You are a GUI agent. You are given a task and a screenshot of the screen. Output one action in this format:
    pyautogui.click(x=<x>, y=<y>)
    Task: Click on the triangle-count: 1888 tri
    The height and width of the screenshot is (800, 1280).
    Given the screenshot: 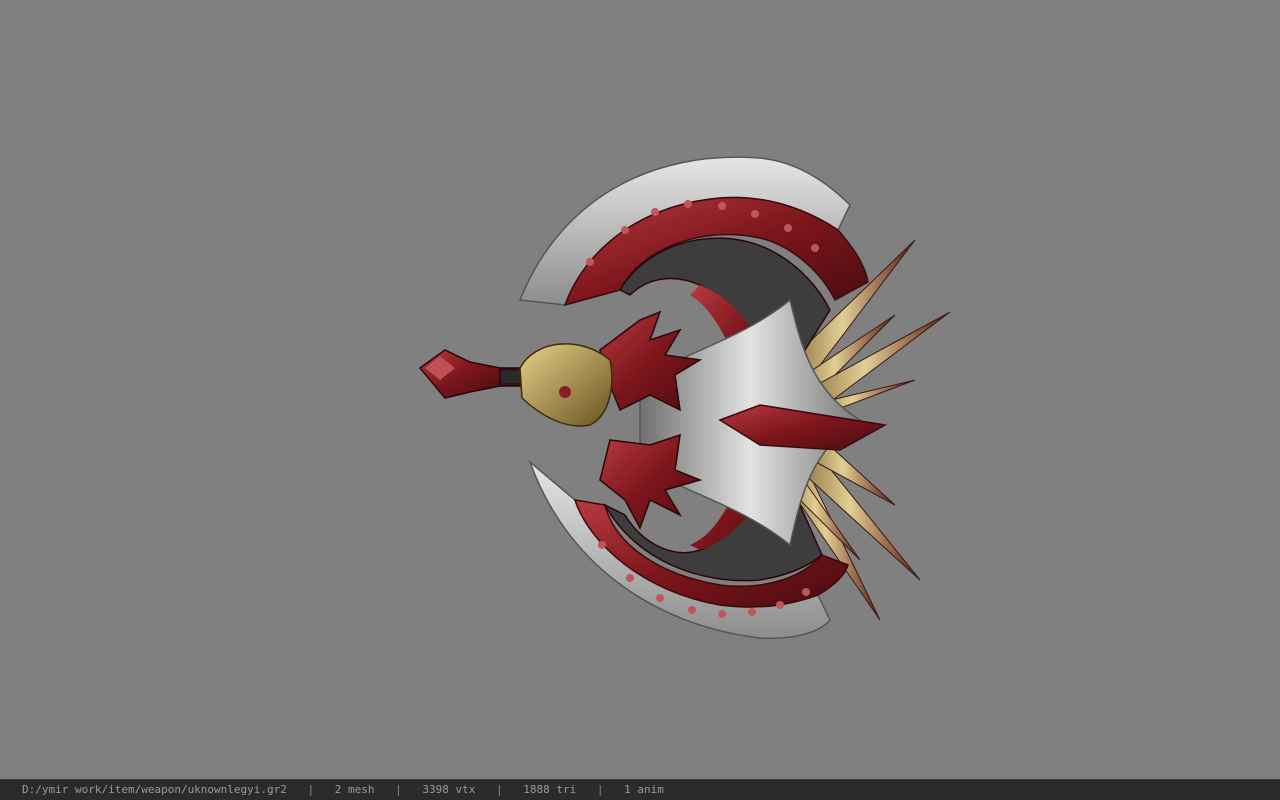 What is the action you would take?
    pyautogui.click(x=550, y=789)
    